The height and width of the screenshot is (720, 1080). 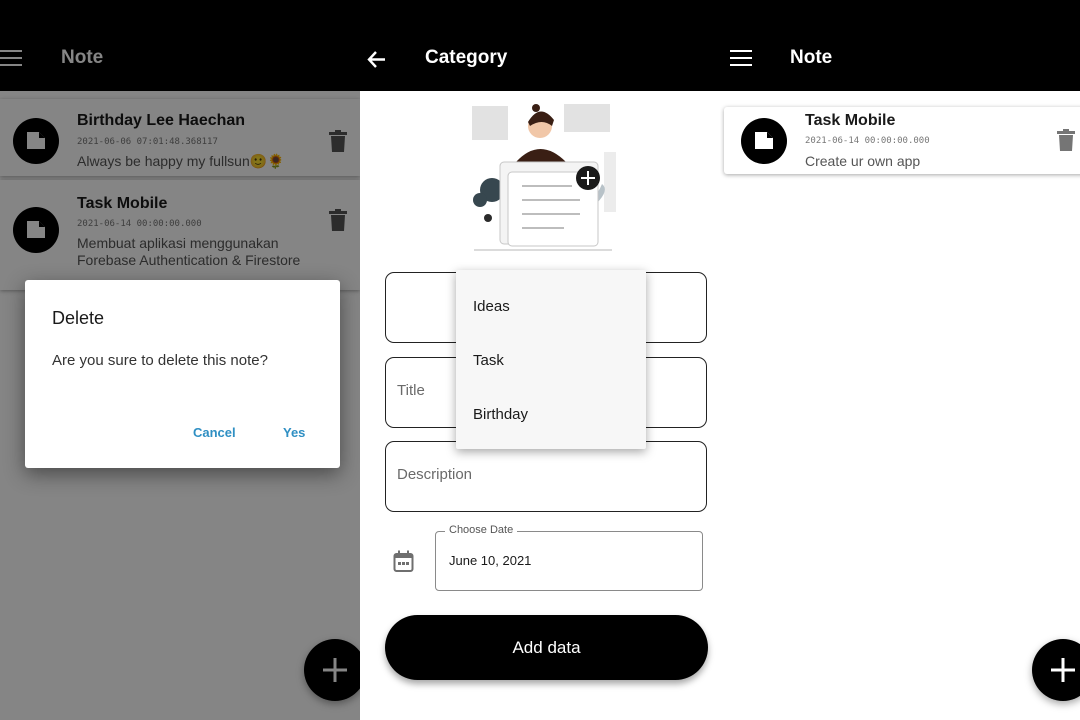 I want to click on app-bar: Note, so click(x=900, y=45).